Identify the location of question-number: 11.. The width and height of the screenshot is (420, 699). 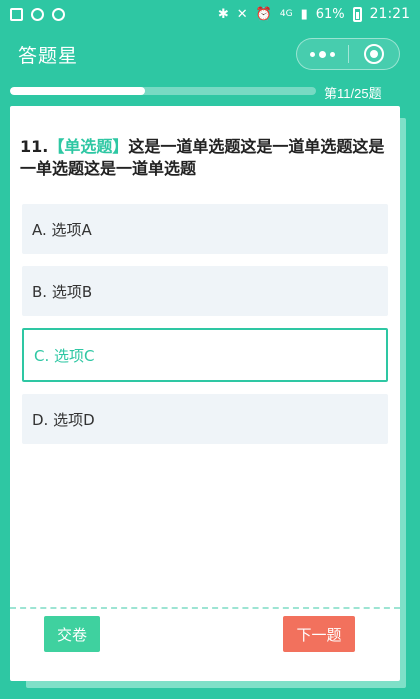
(34, 146).